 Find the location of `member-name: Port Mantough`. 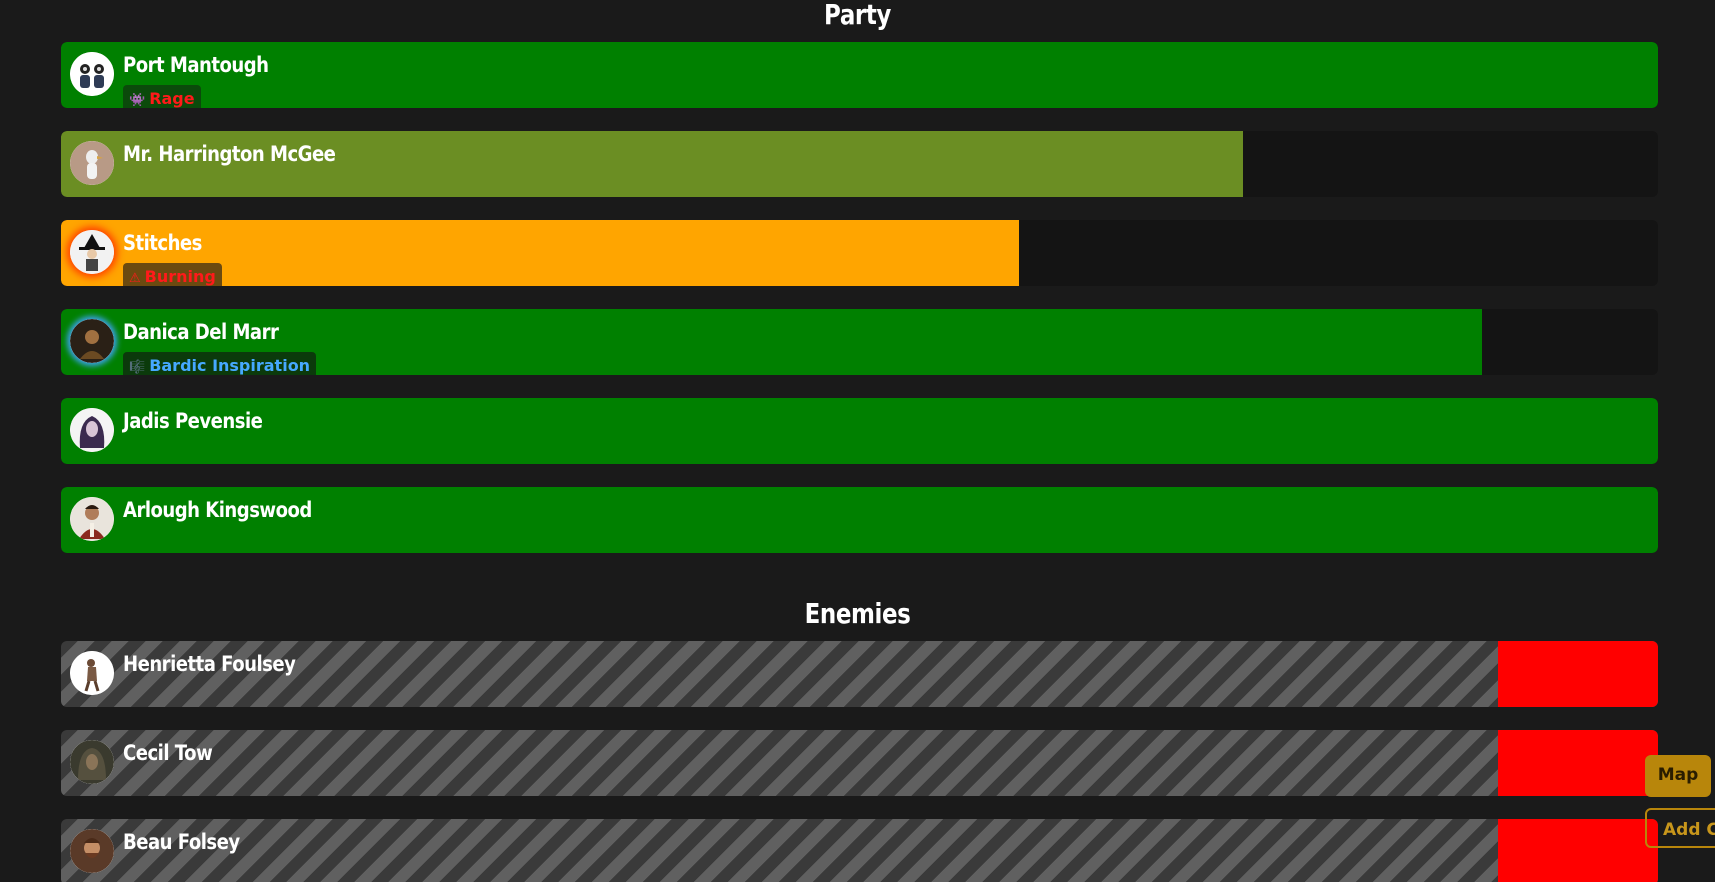

member-name: Port Mantough is located at coordinates (196, 65).